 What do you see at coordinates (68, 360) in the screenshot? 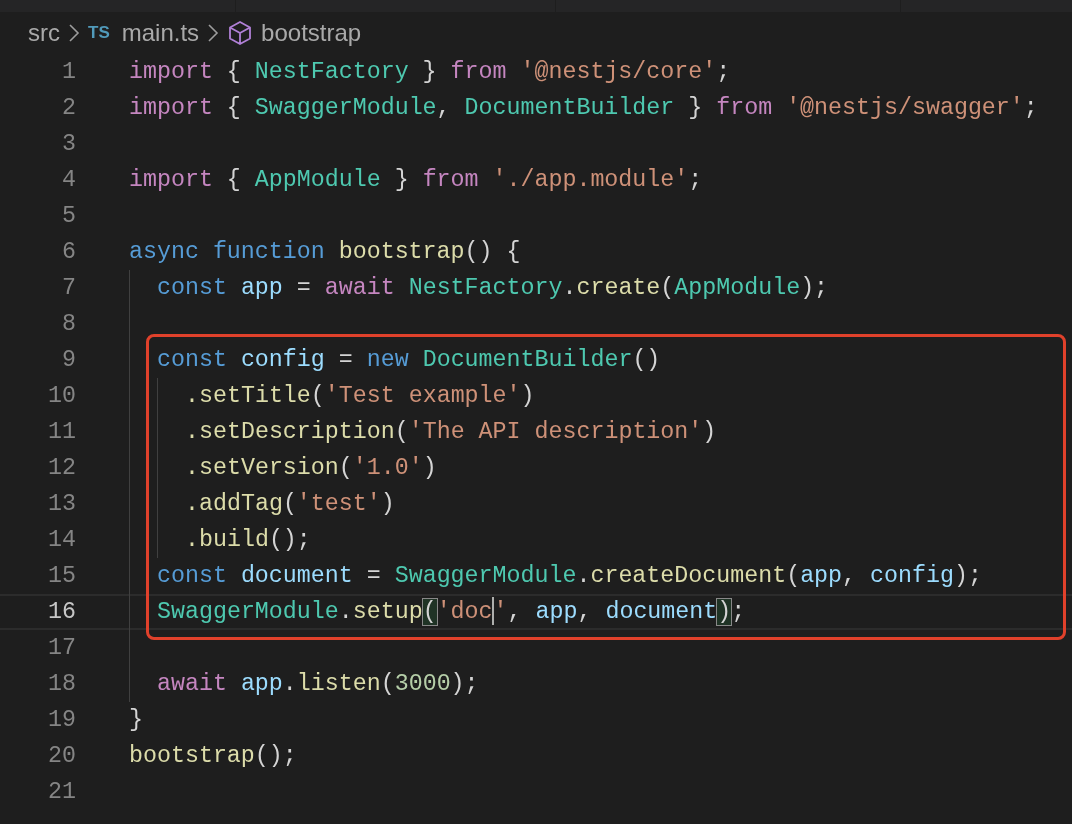
I see `line-number: 9` at bounding box center [68, 360].